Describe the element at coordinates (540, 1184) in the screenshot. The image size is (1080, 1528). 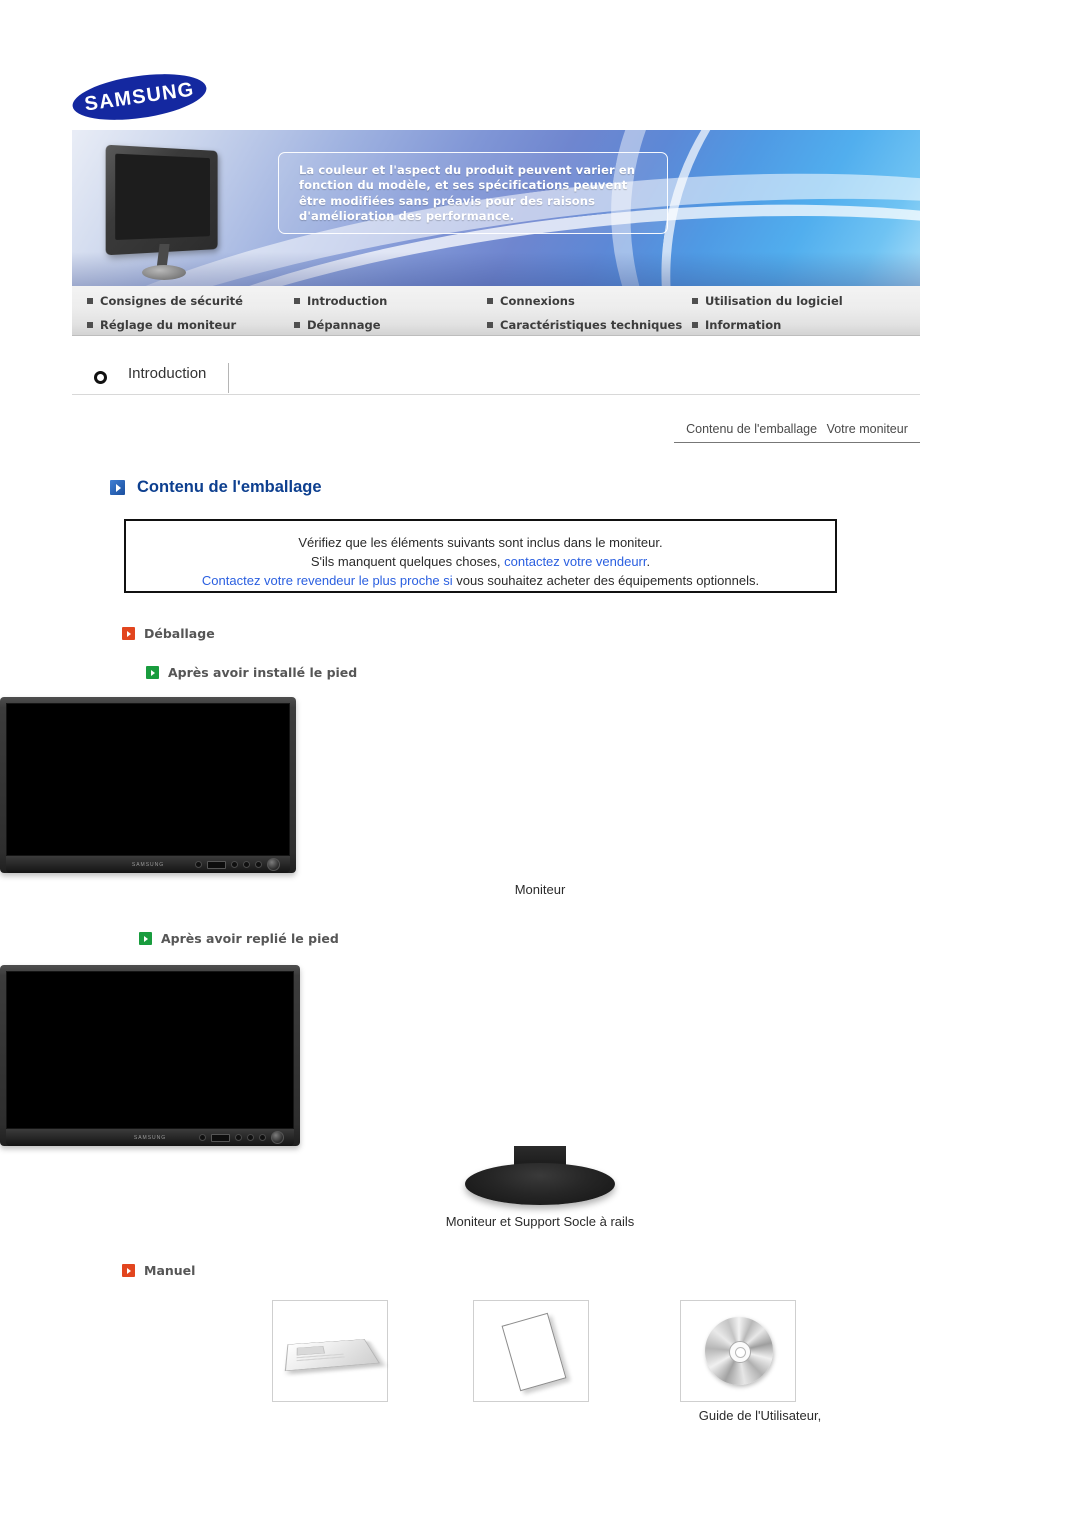
I see `monitor-stand-base` at that location.